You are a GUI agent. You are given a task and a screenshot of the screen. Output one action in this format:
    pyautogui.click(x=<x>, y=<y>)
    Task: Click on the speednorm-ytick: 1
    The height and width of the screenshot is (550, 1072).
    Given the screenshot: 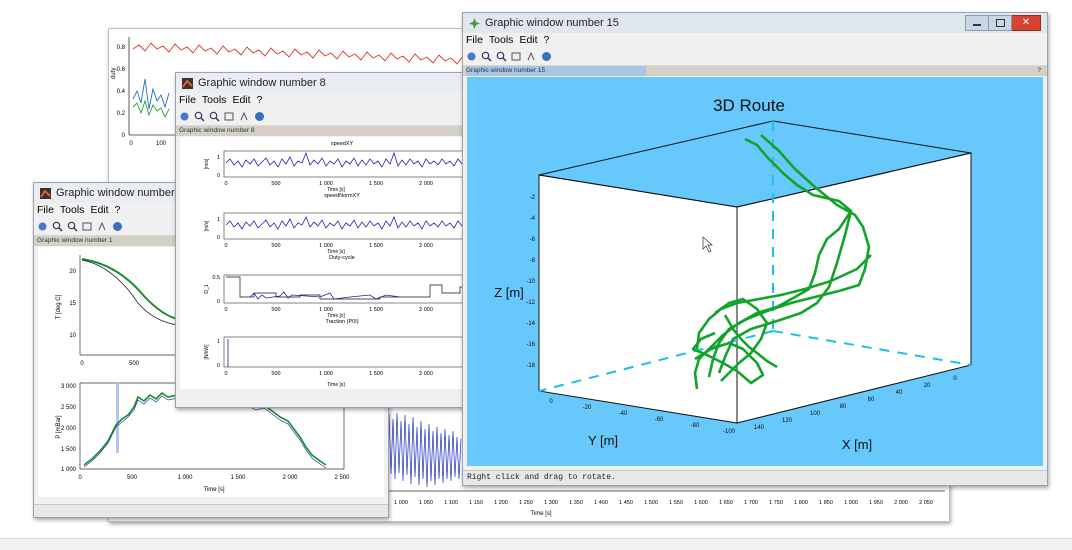 What is the action you would take?
    pyautogui.click(x=218, y=220)
    